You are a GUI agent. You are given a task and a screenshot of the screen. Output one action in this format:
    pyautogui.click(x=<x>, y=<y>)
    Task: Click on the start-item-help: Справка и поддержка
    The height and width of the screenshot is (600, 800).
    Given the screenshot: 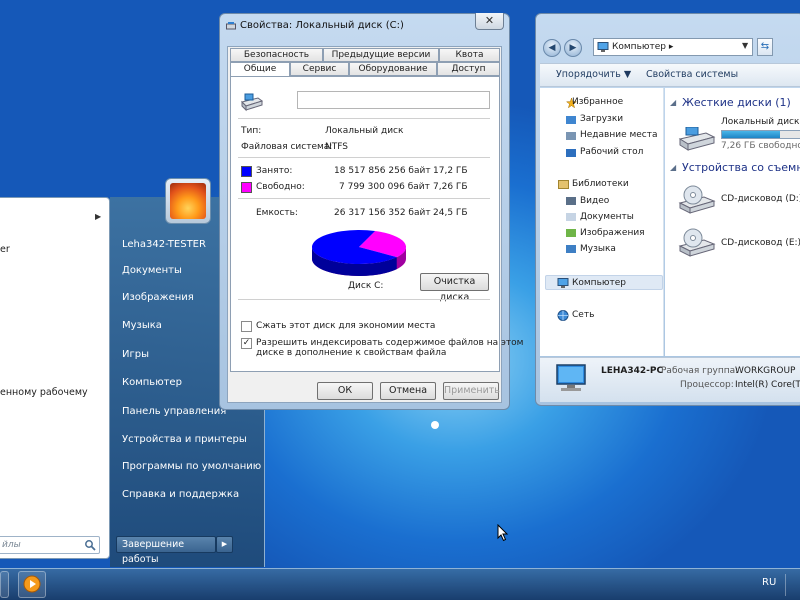 What is the action you would take?
    pyautogui.click(x=189, y=495)
    